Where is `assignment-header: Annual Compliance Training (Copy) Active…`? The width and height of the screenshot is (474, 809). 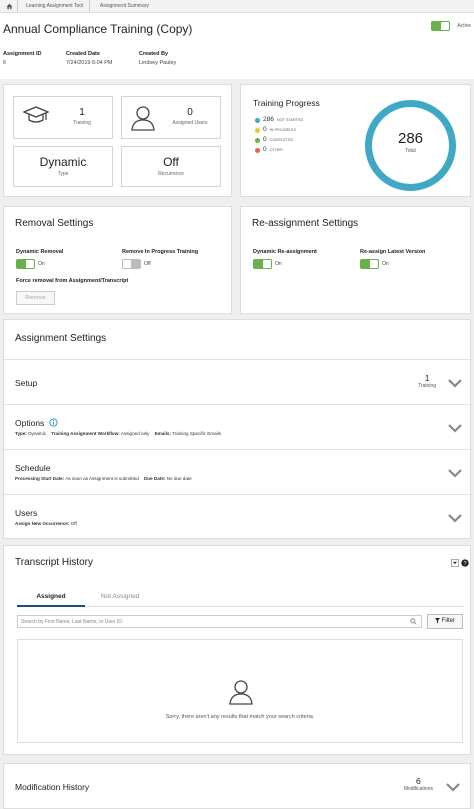
assignment-header: Annual Compliance Training (Copy) Active… is located at coordinates (237, 46).